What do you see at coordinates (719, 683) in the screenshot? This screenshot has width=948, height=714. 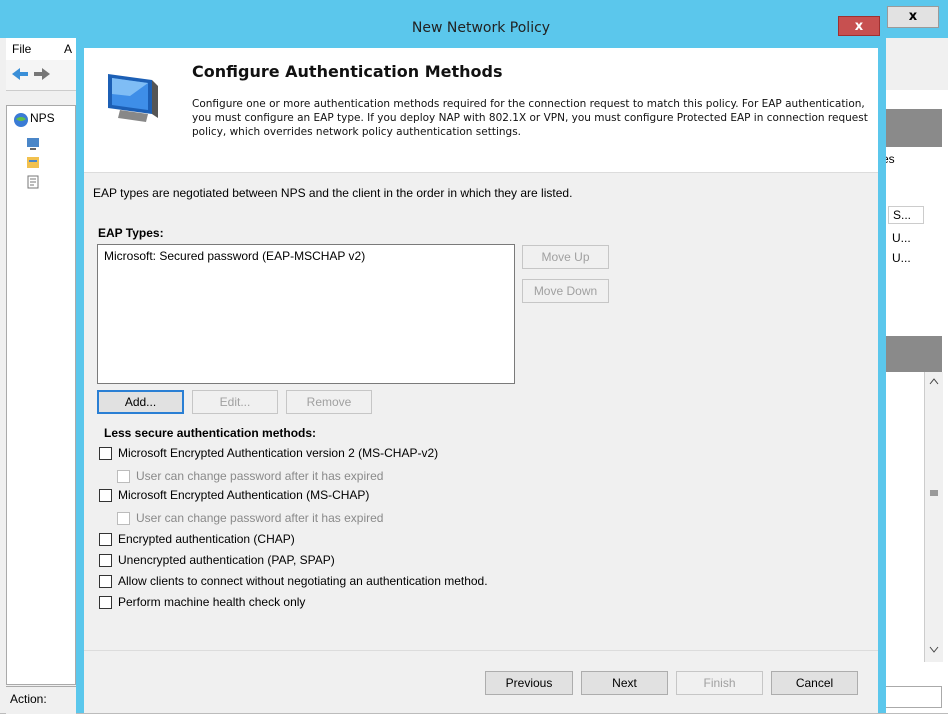 I see `finish-button: Finish` at bounding box center [719, 683].